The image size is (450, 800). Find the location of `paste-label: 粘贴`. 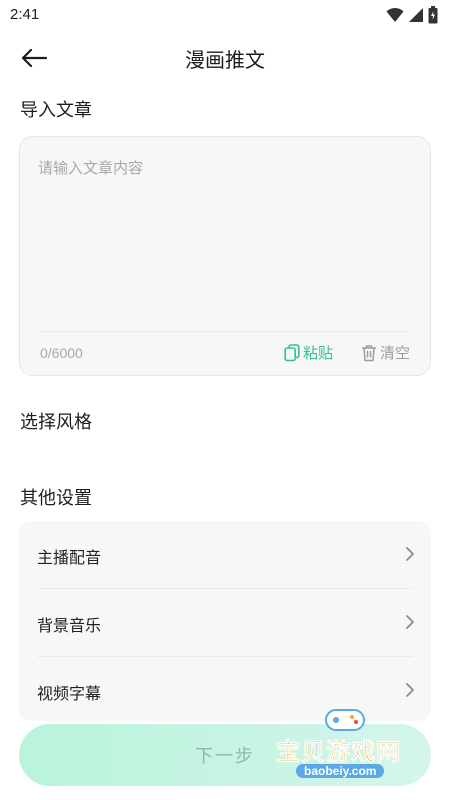

paste-label: 粘贴 is located at coordinates (318, 353).